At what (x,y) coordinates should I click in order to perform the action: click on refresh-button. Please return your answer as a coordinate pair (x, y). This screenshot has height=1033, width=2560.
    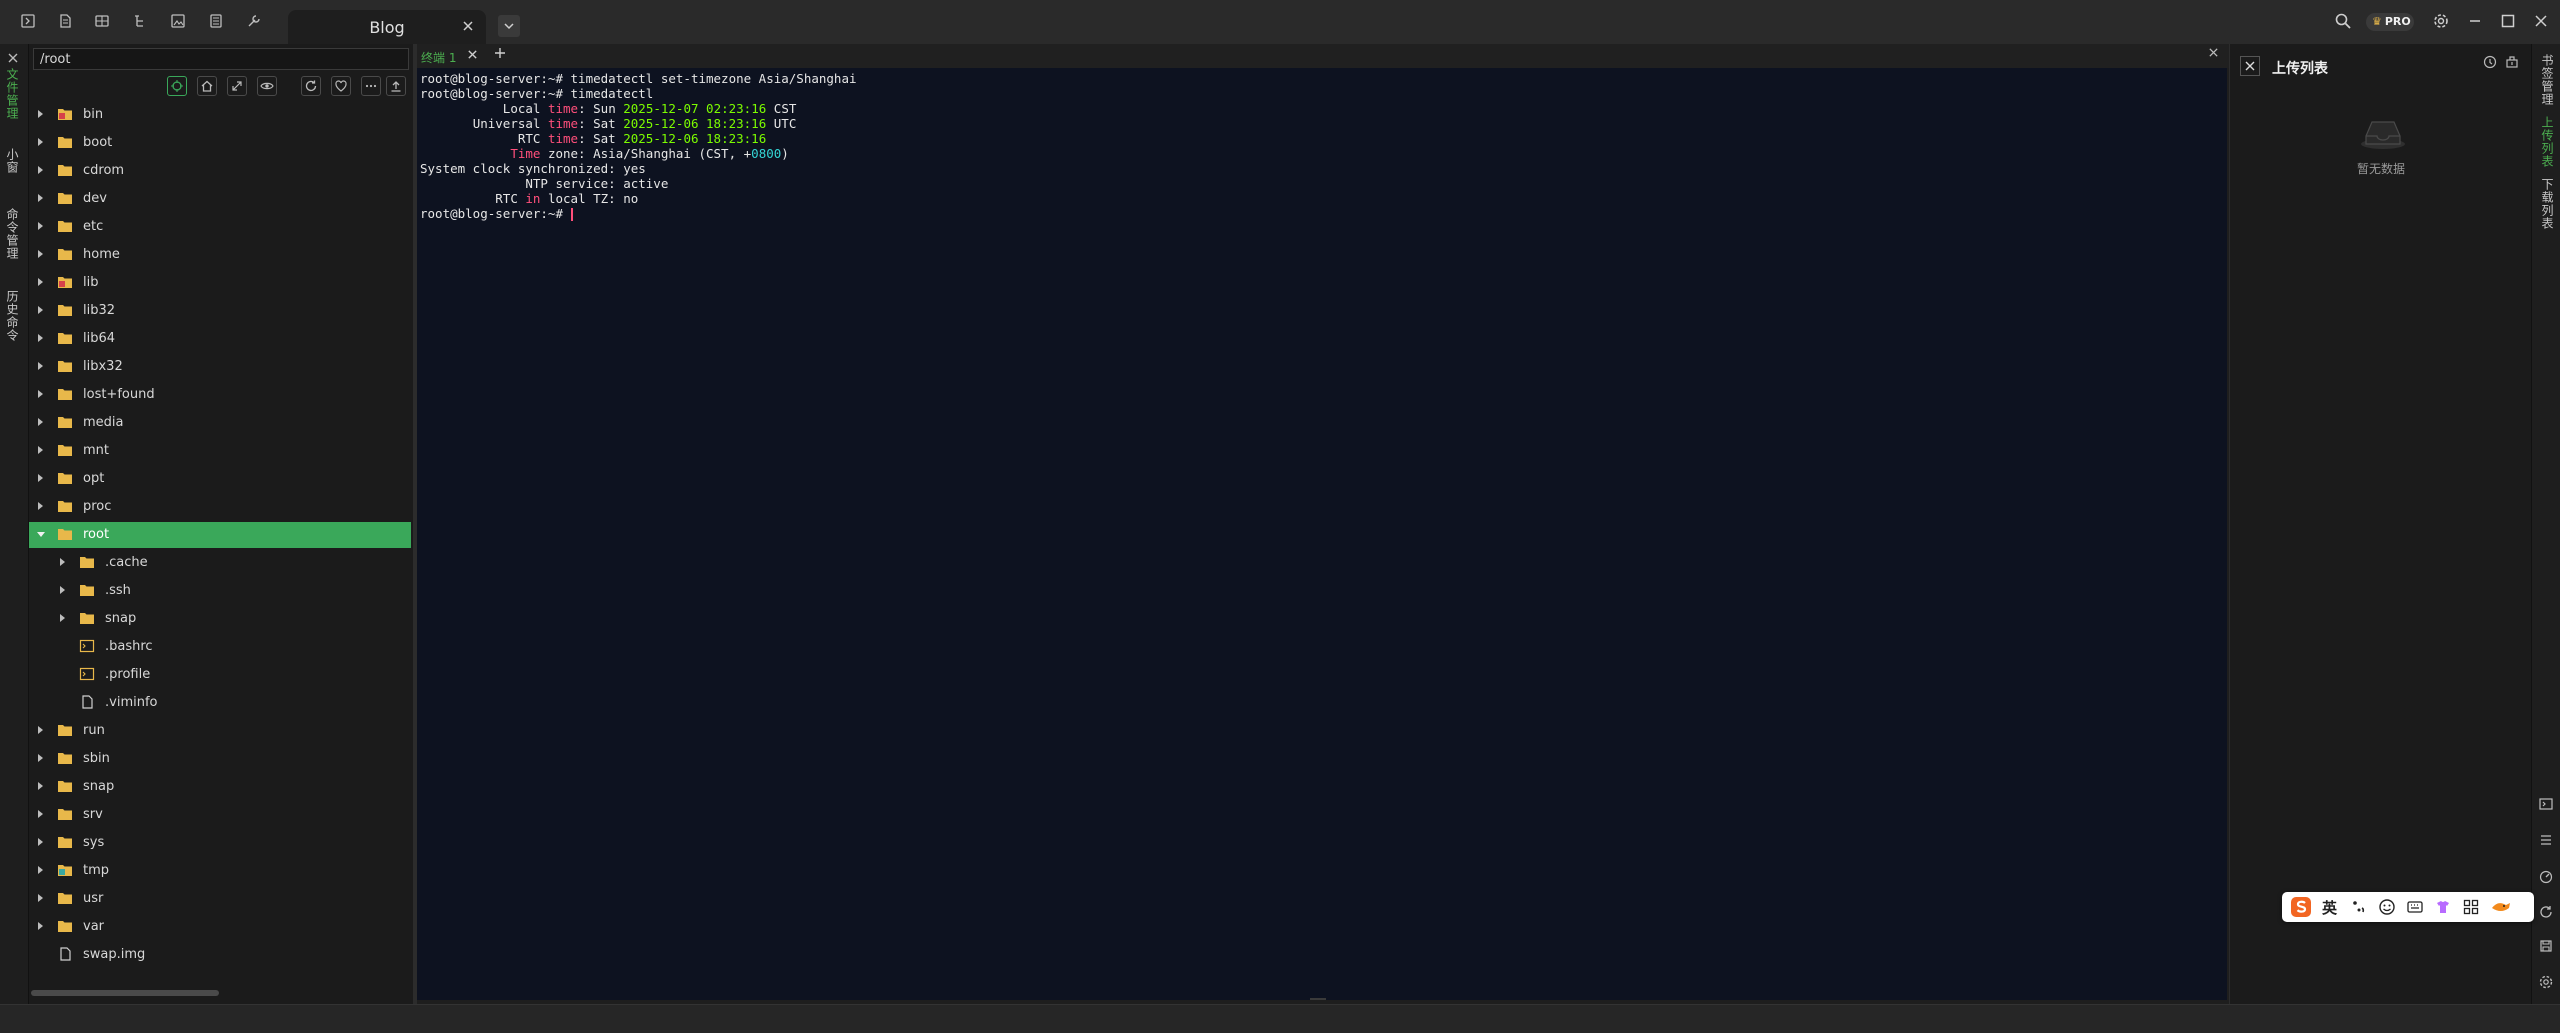
    Looking at the image, I should click on (311, 86).